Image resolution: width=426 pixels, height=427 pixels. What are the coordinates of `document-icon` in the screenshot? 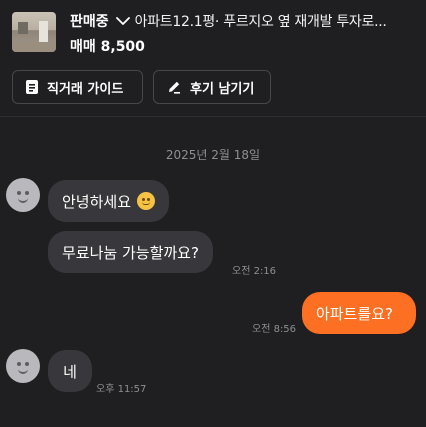 It's located at (32, 87).